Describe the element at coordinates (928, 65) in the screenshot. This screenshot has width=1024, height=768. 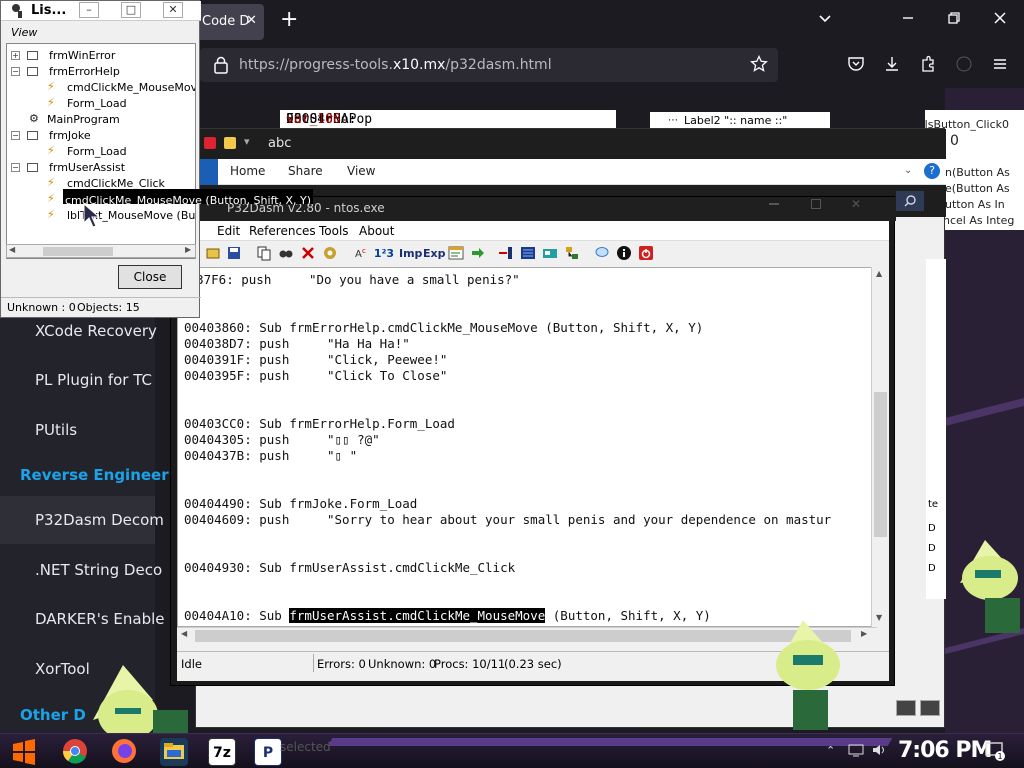
I see `extensions-icon` at that location.